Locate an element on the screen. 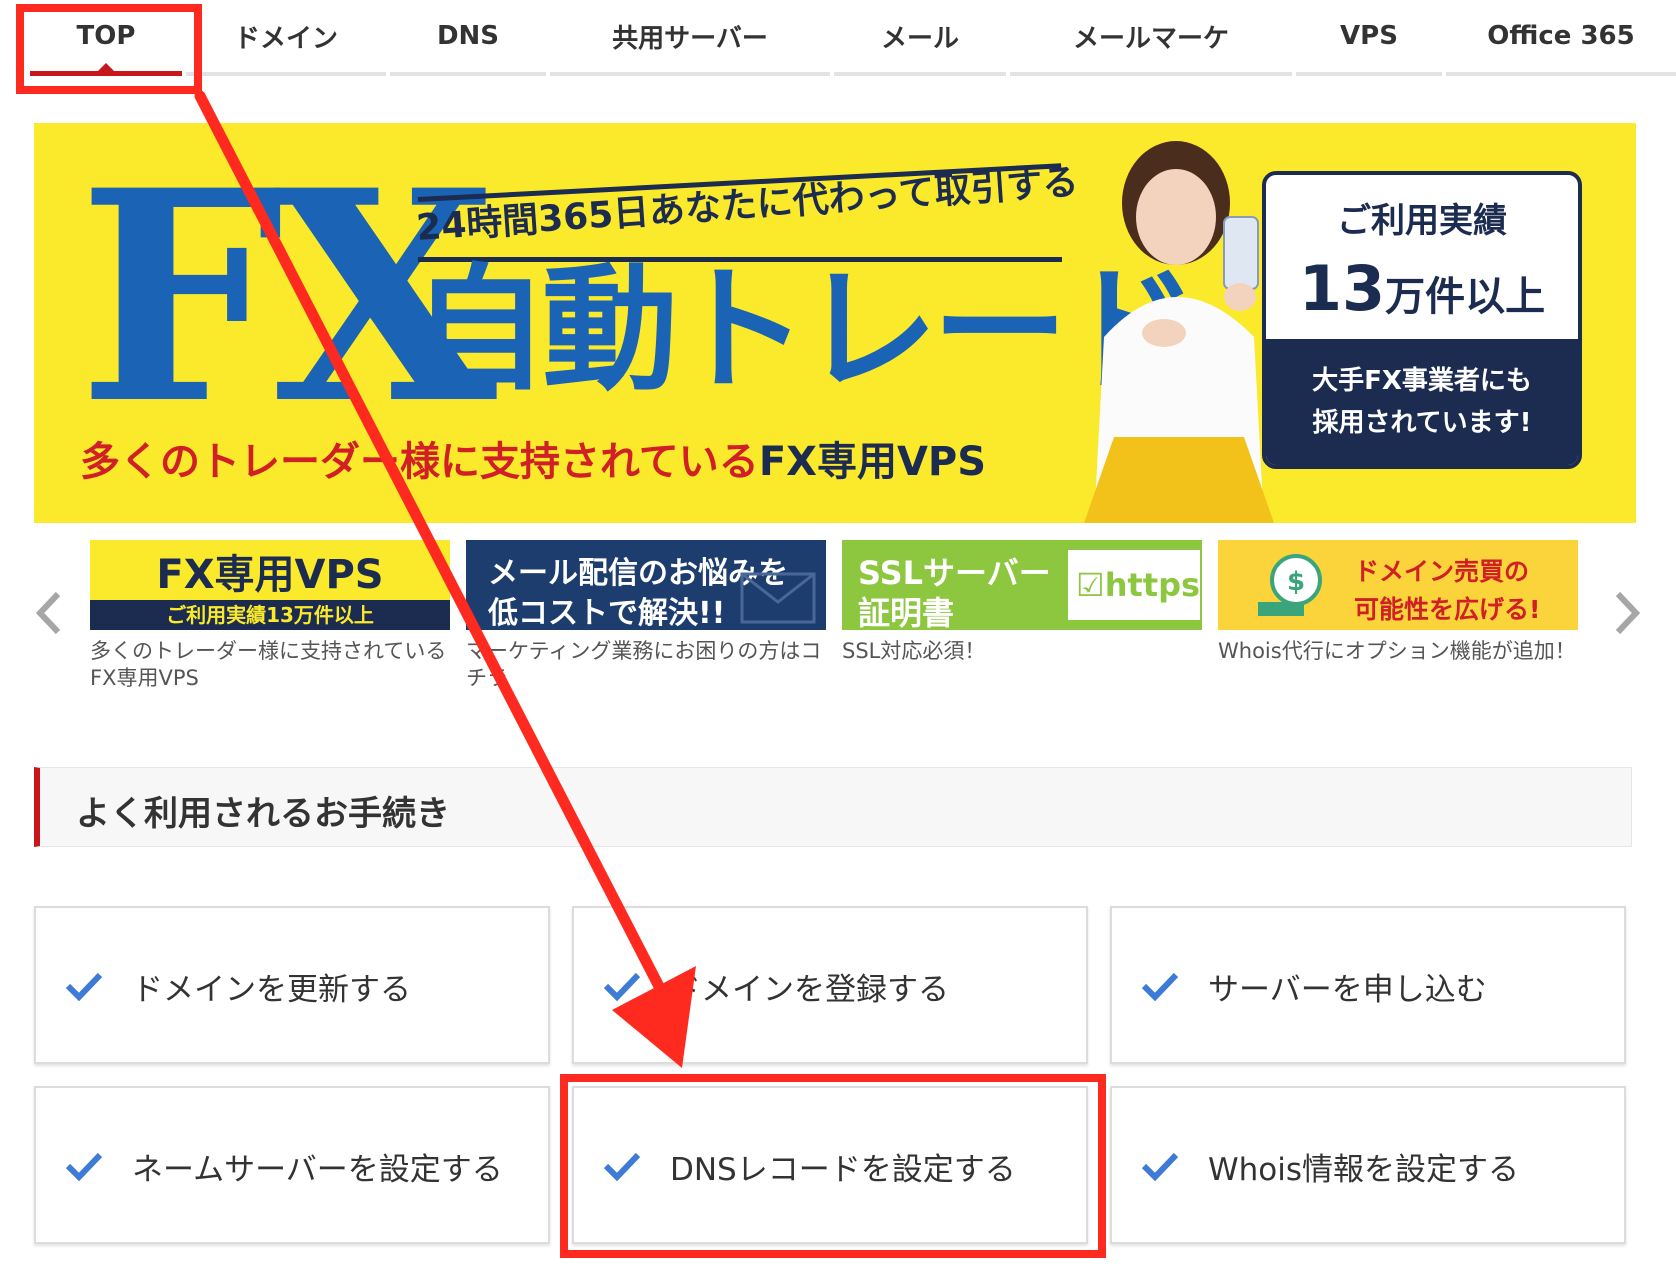  hero-subtitle-red: 多くのトレーダー様に支持されている is located at coordinates (419, 462).